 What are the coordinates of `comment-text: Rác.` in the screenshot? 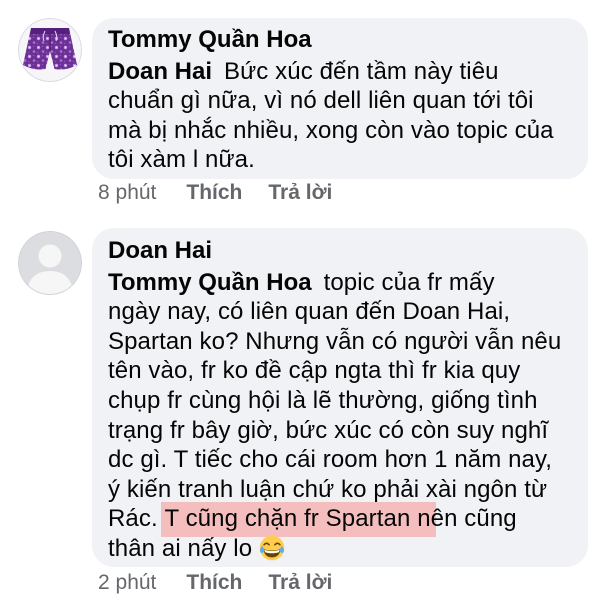 It's located at (136, 519).